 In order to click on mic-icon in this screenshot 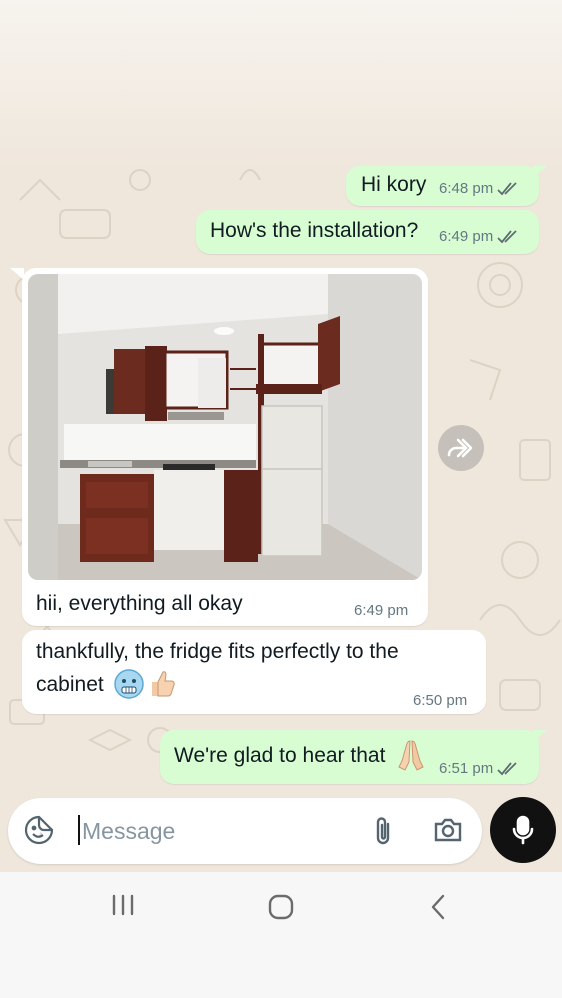, I will do `click(523, 830)`.